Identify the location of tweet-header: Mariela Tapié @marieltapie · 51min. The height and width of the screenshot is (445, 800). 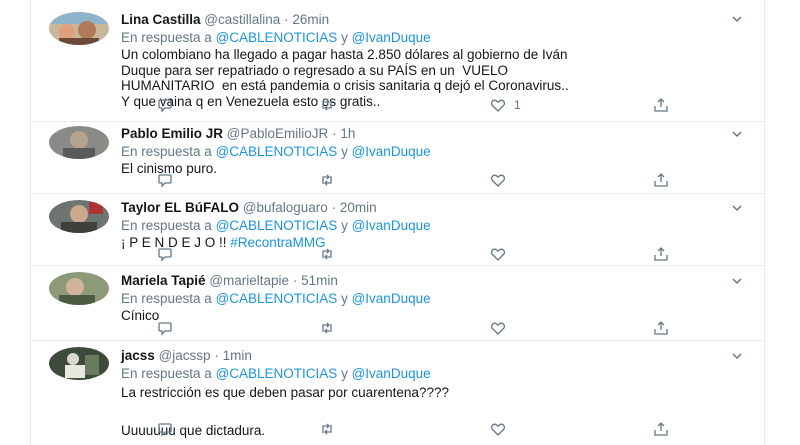
(427, 281).